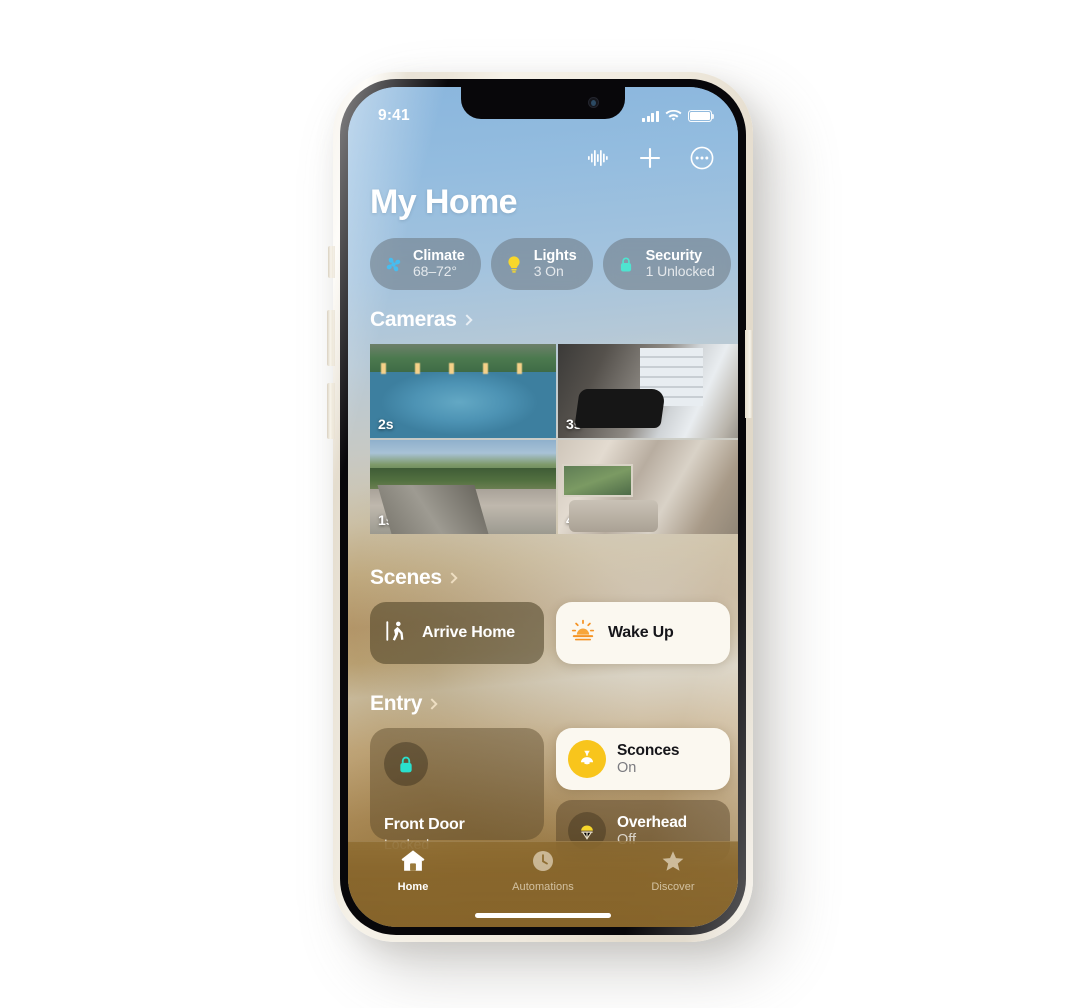 This screenshot has width=1080, height=1008. What do you see at coordinates (543, 158) in the screenshot?
I see `header-actions` at bounding box center [543, 158].